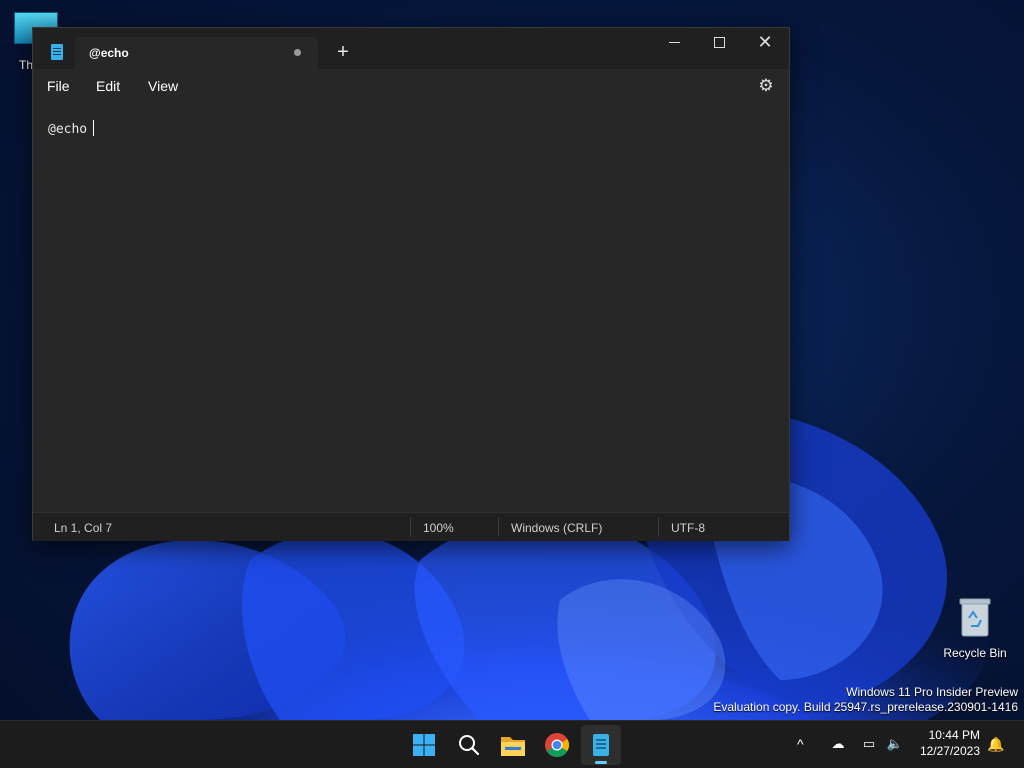 Image resolution: width=1024 pixels, height=768 pixels. Describe the element at coordinates (869, 744) in the screenshot. I see `network-icon: ▭` at that location.